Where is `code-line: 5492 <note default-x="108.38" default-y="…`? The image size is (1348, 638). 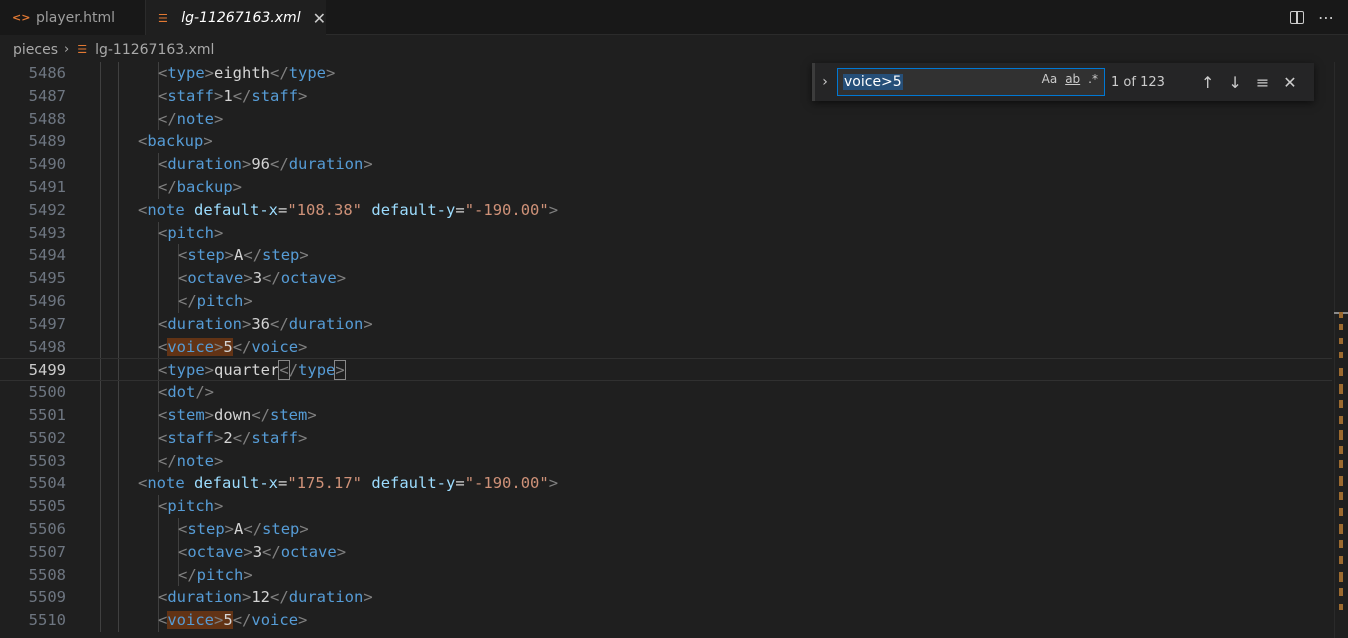 code-line: 5492 <note default-x="108.38" default-y="… is located at coordinates (666, 210).